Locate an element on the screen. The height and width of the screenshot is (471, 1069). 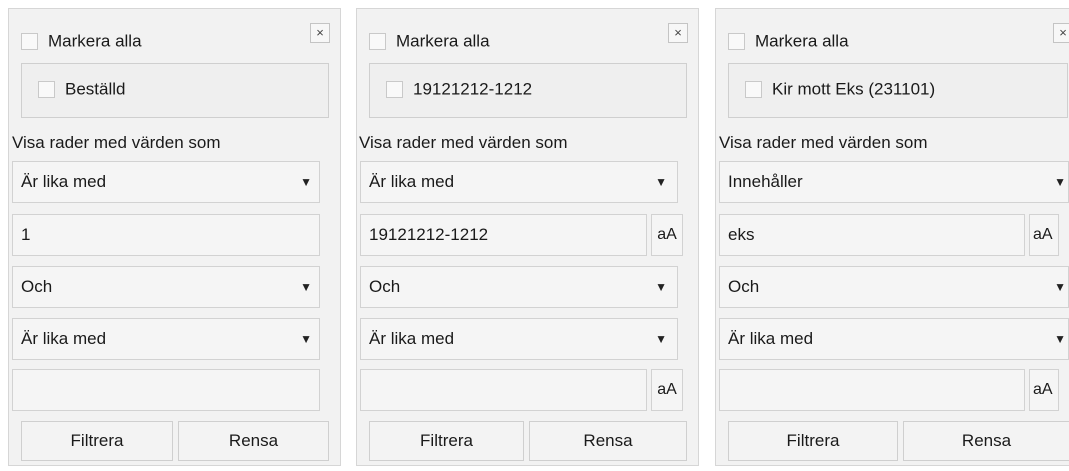
operator-value: Innehåller is located at coordinates (765, 181).